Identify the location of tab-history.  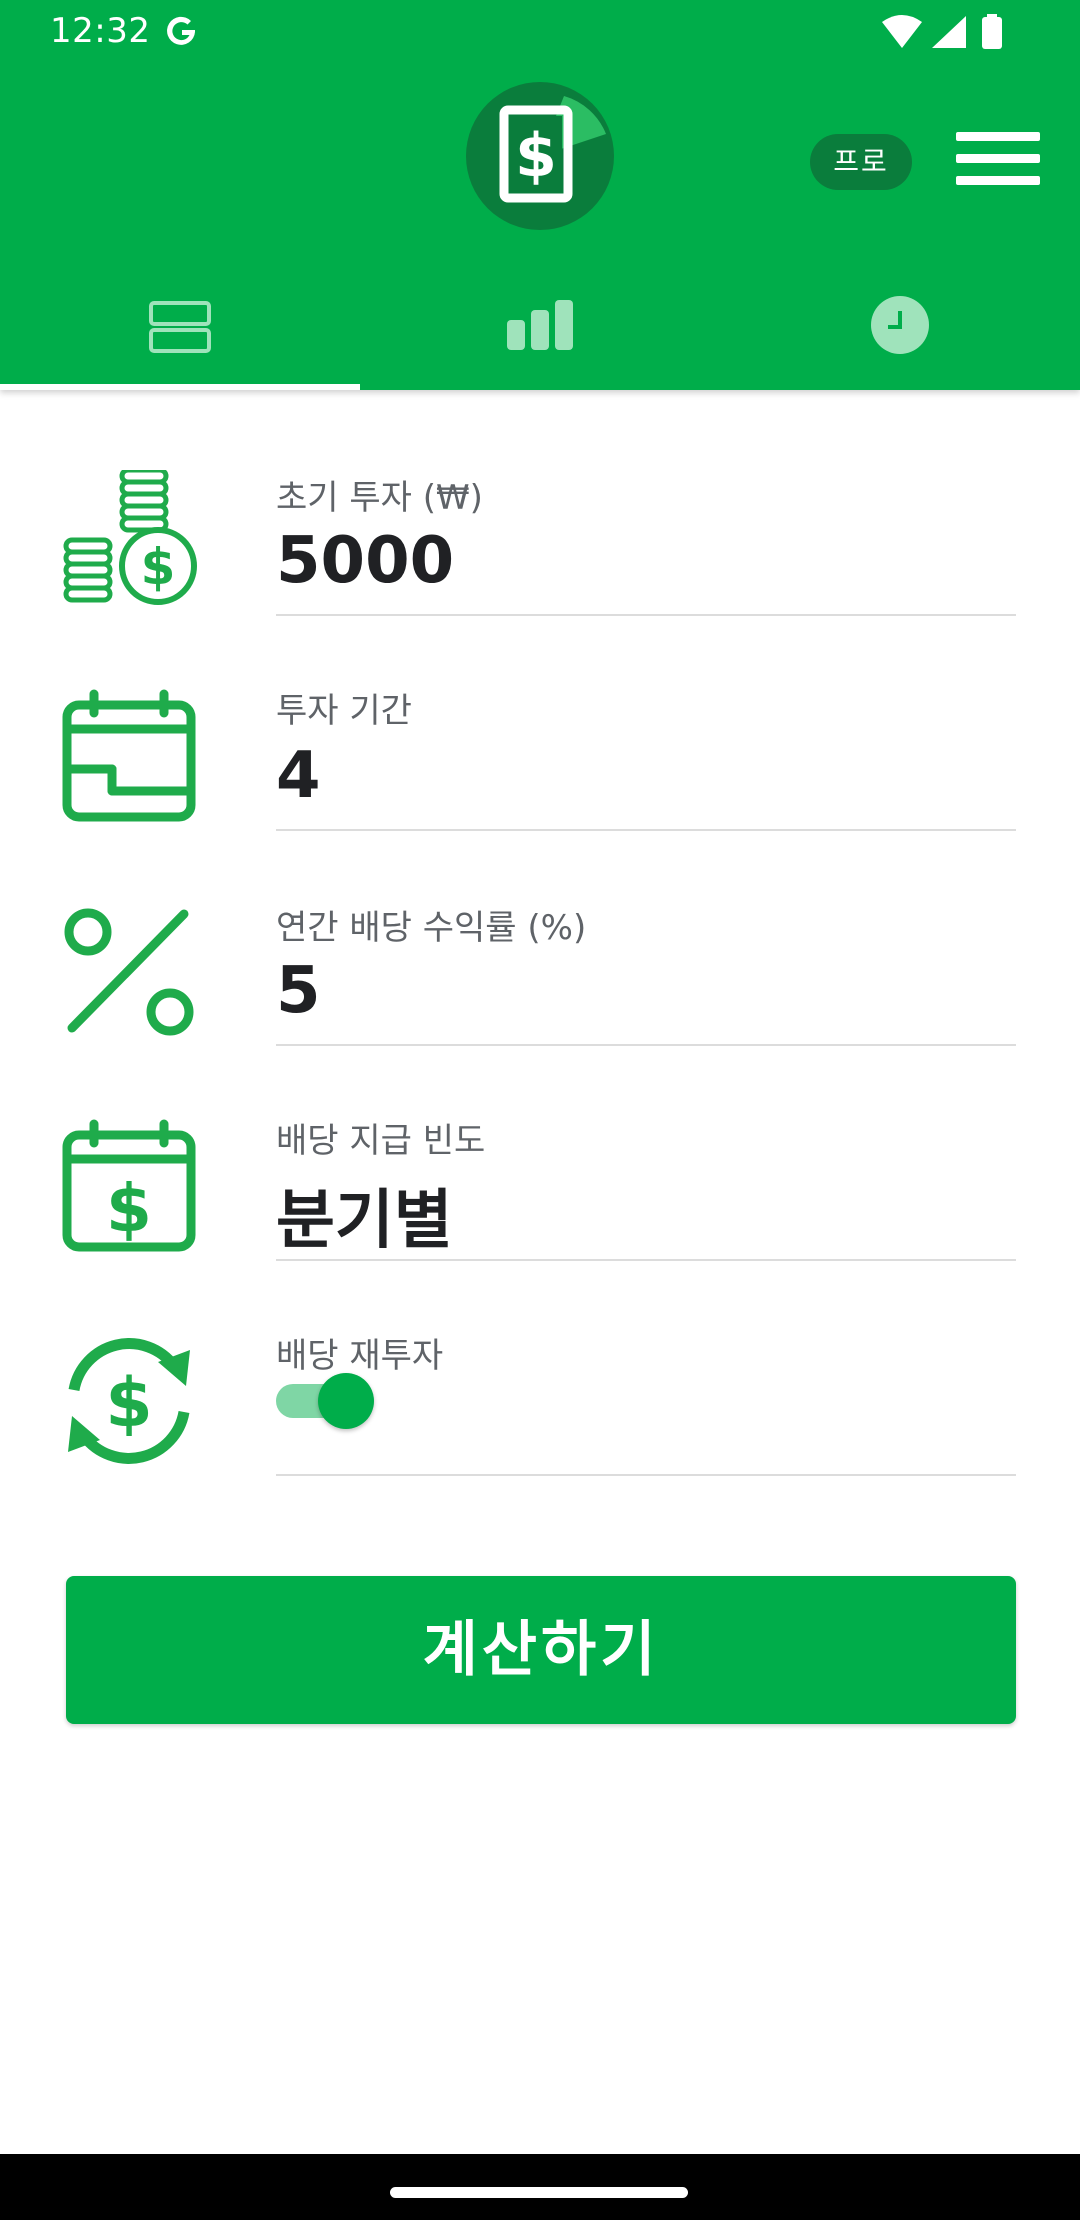
(900, 330).